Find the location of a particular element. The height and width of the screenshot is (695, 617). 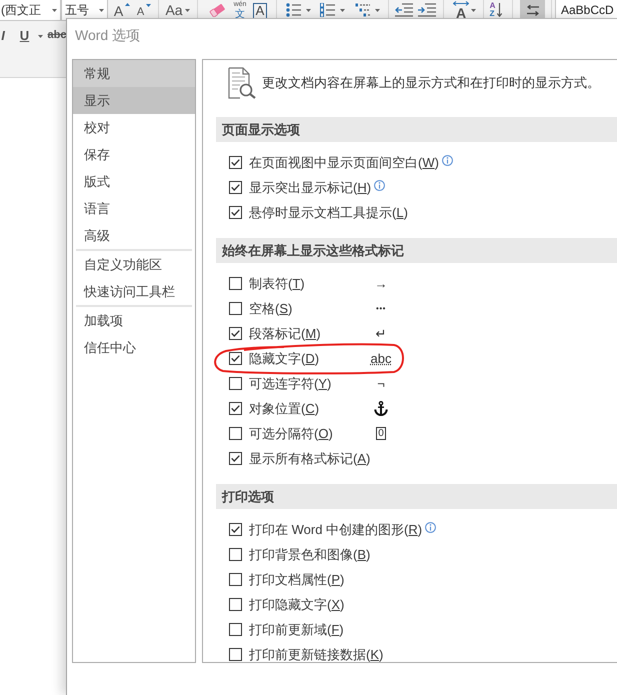

section-header: 打印选项 is located at coordinates (416, 496).